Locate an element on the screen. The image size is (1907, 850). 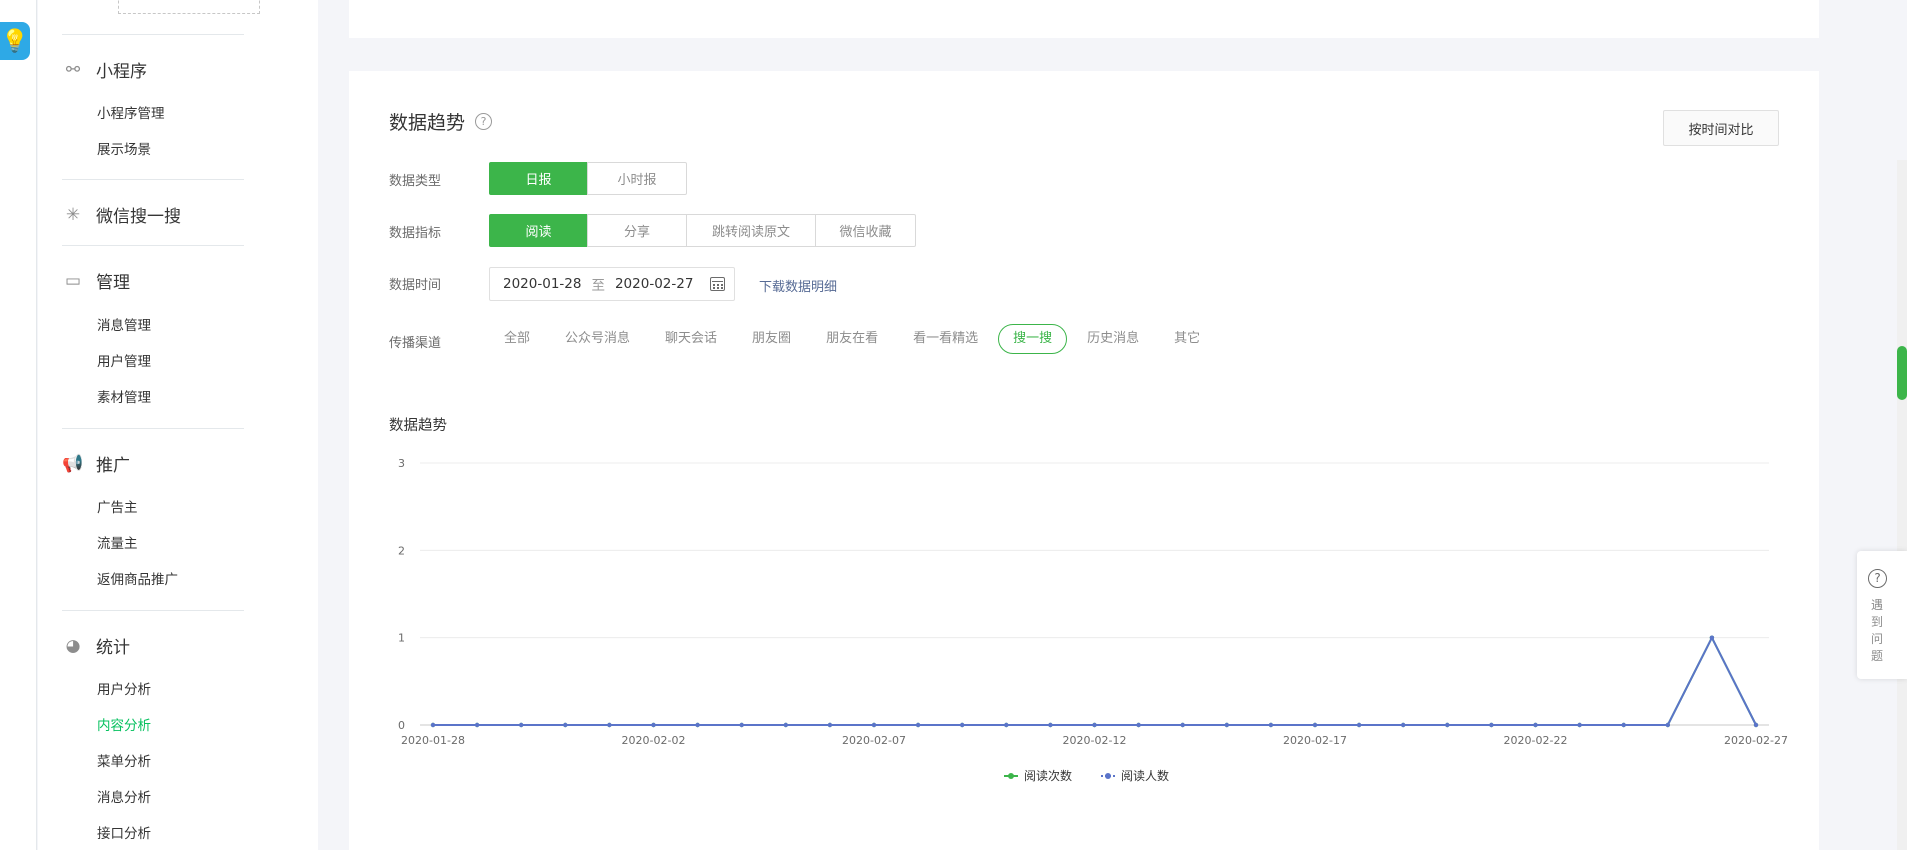
compare-by-time-button: 按时间对比 is located at coordinates (1721, 128).